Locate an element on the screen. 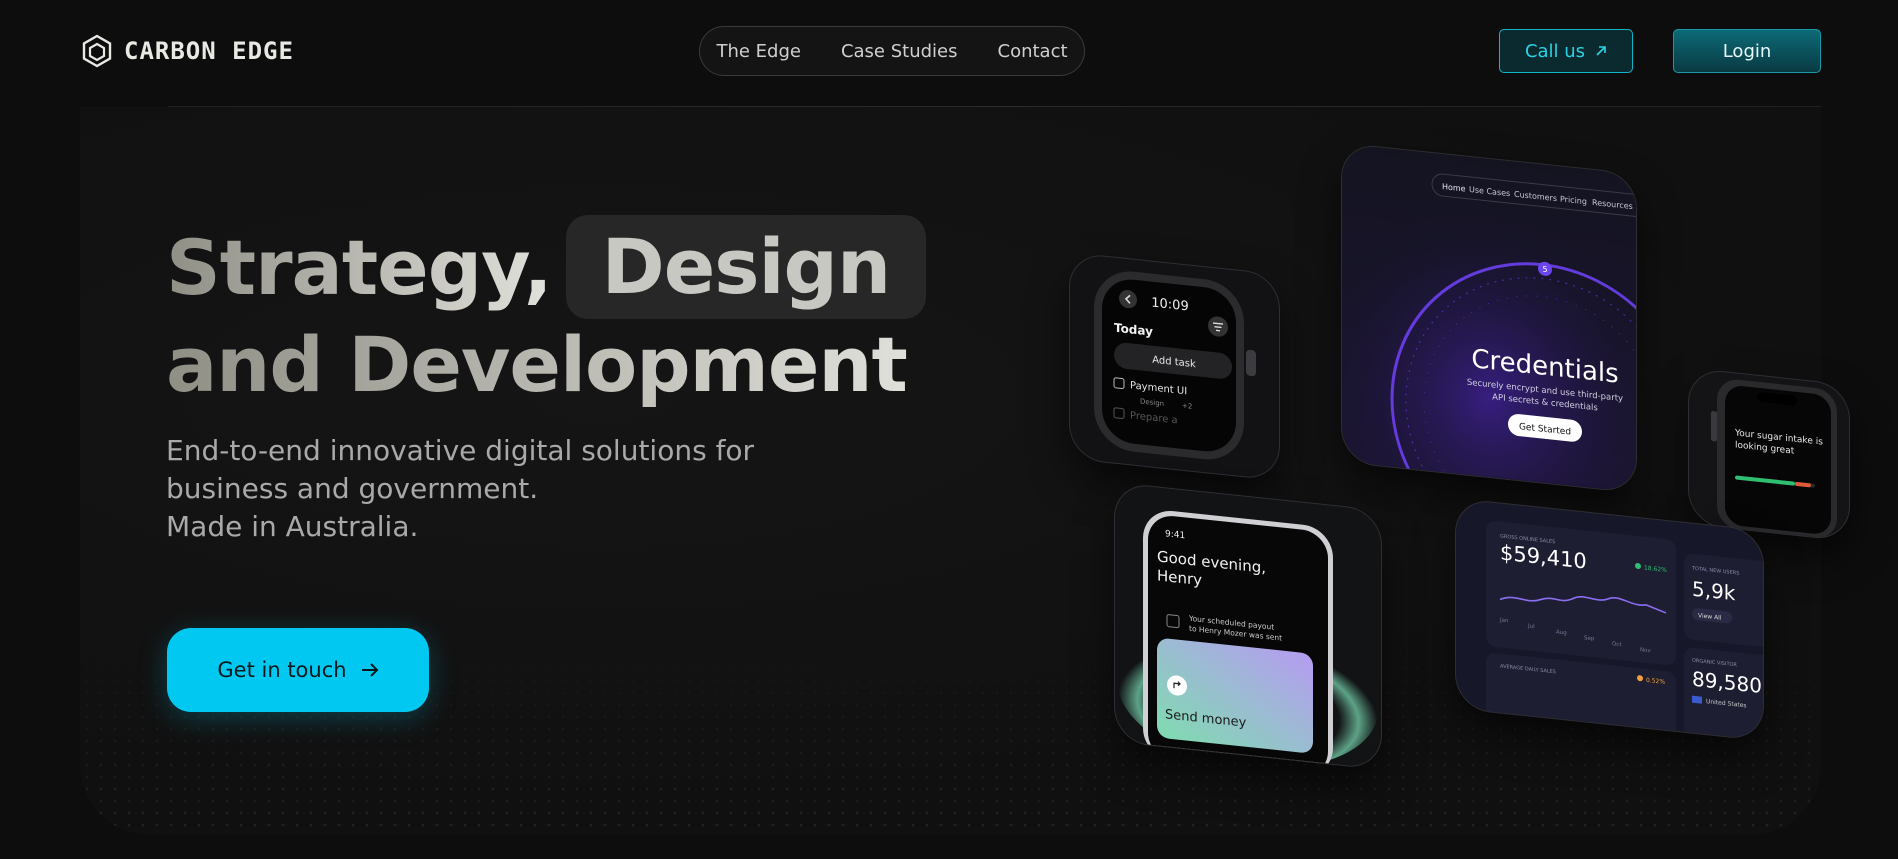  arrow-right-icon is located at coordinates (369, 670).